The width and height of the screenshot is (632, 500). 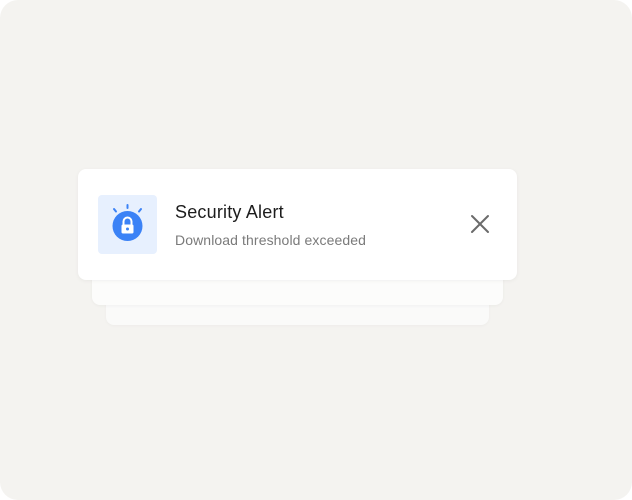 I want to click on lock-alert-icon, so click(x=127, y=222).